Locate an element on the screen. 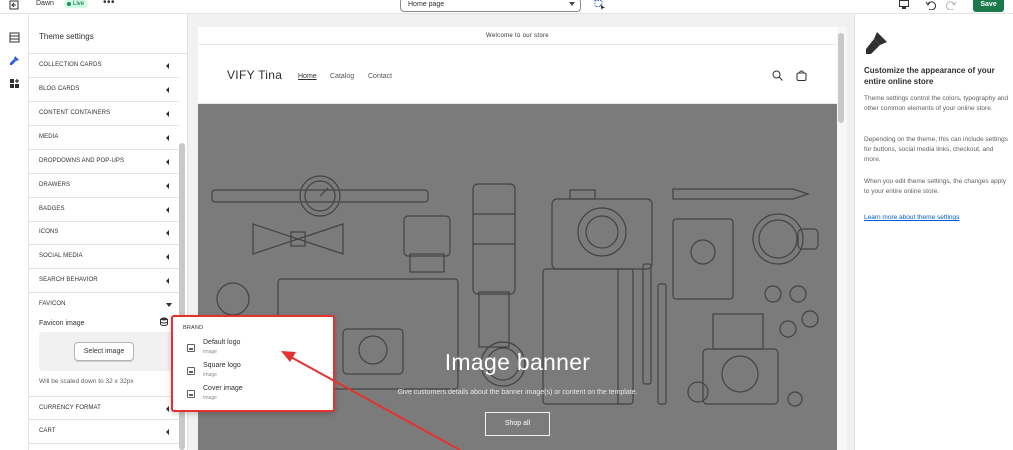 The height and width of the screenshot is (450, 1013). section-social-media: SOCIAL MEDIA is located at coordinates (104, 257).